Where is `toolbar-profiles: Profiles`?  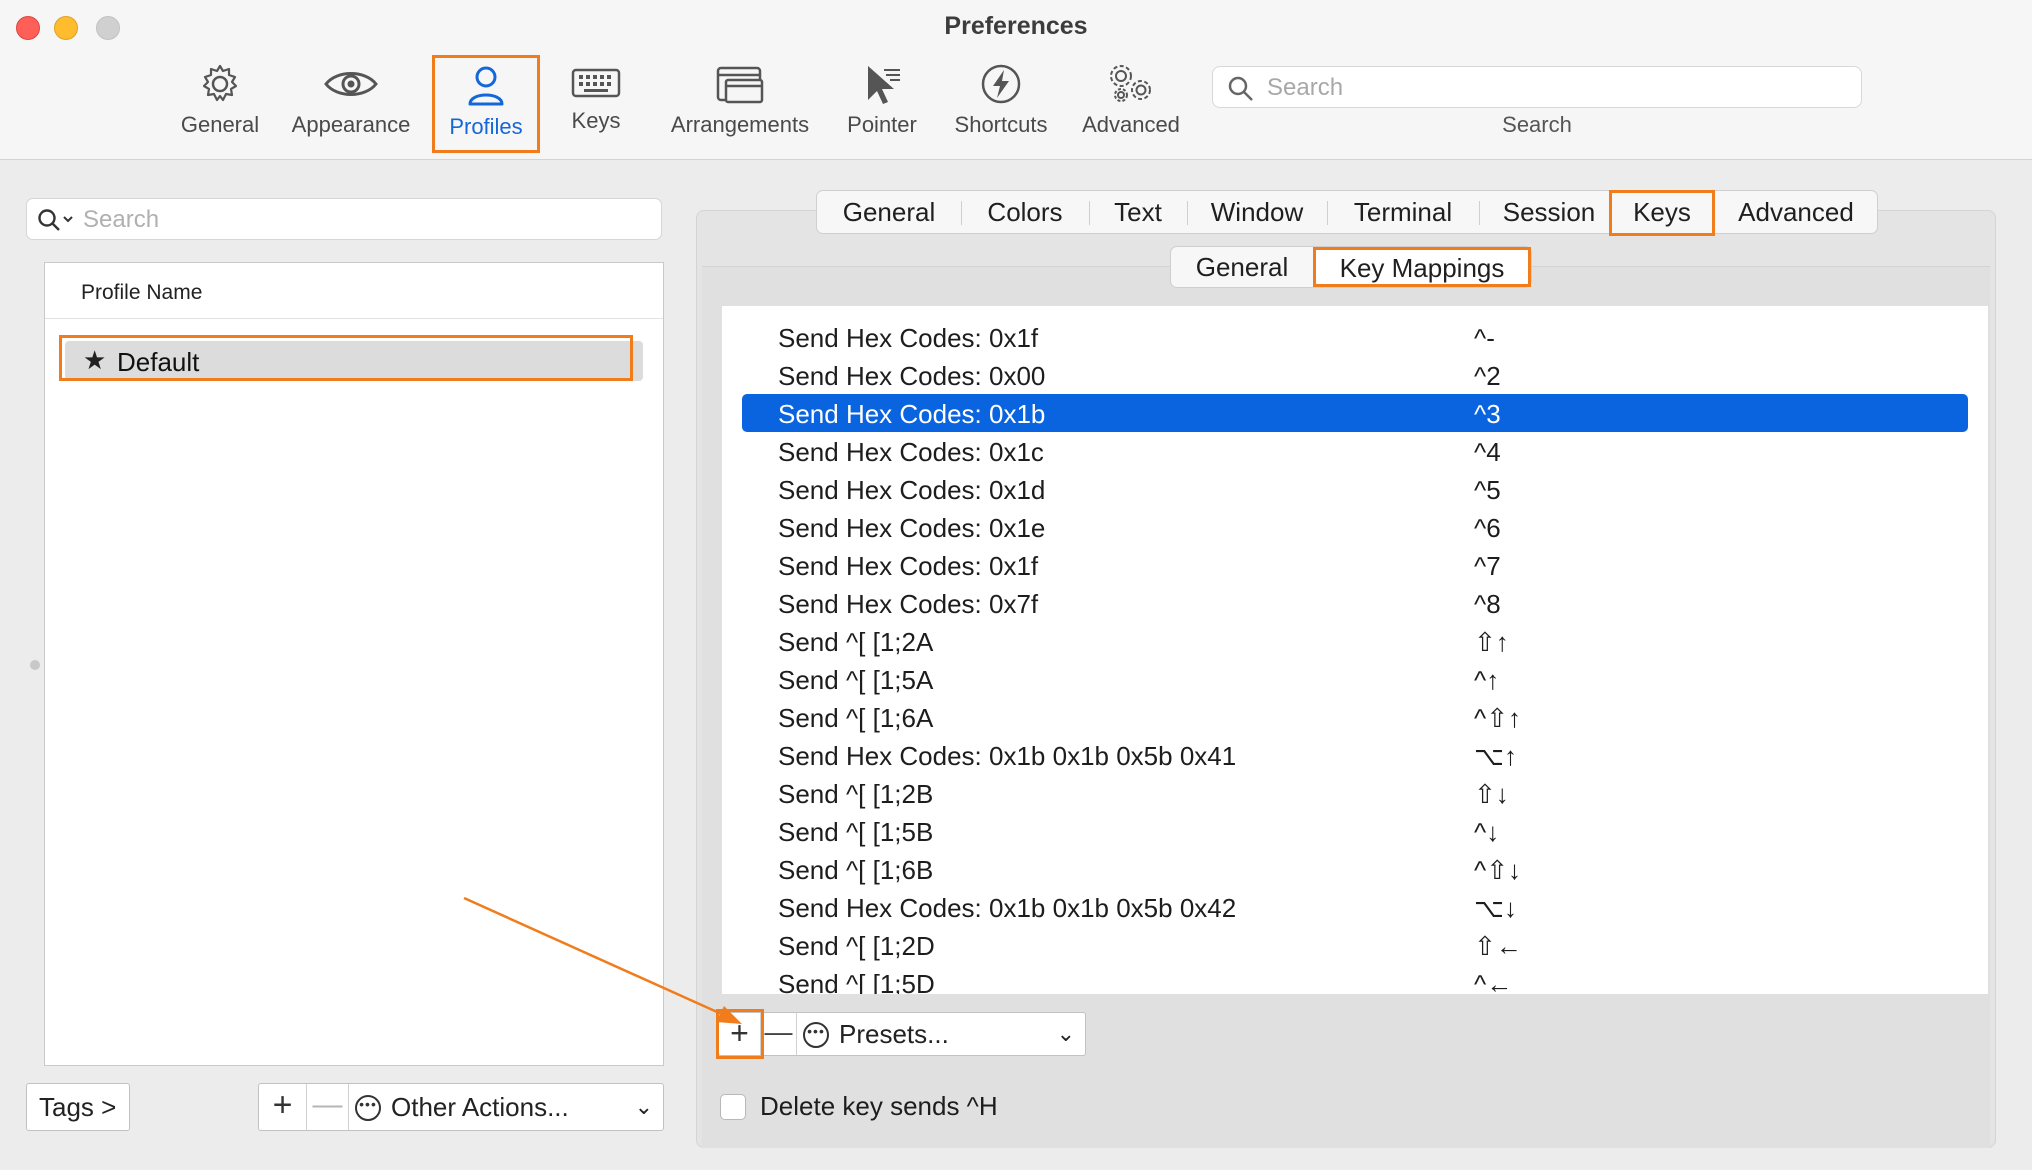
toolbar-profiles: Profiles is located at coordinates (486, 104).